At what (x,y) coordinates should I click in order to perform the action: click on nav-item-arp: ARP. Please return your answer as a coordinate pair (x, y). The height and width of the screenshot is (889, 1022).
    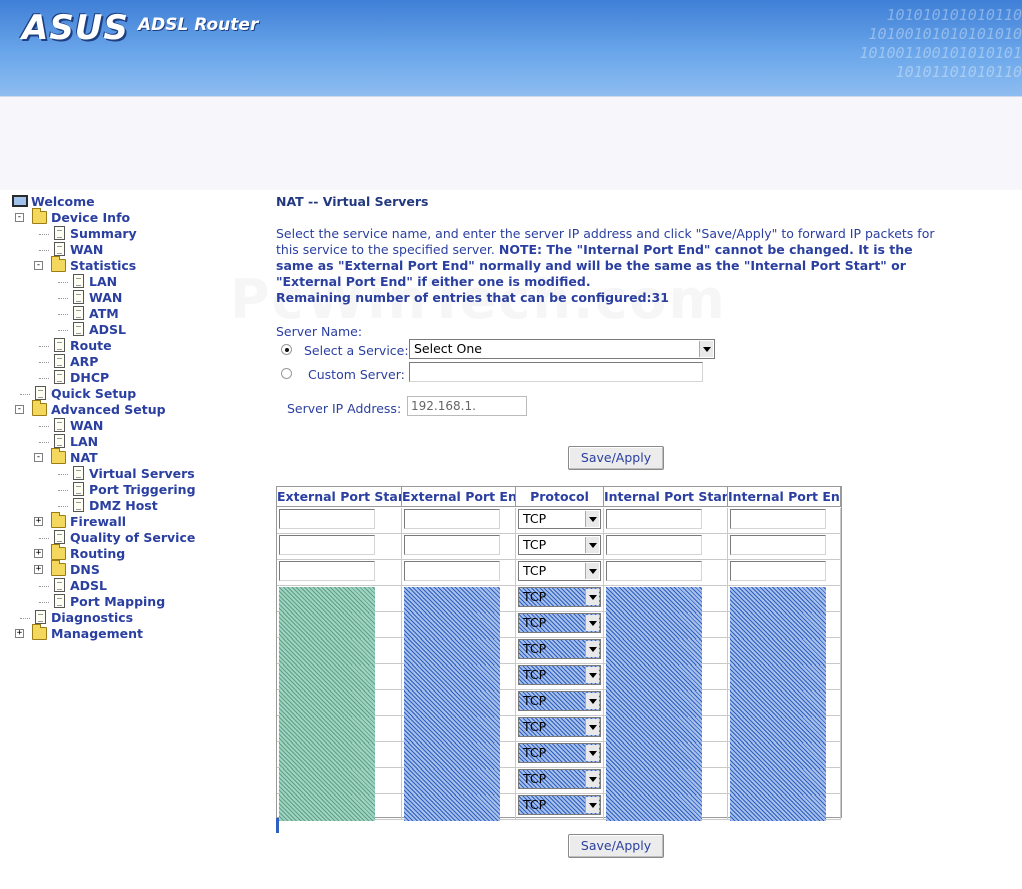
    Looking at the image, I should click on (130, 362).